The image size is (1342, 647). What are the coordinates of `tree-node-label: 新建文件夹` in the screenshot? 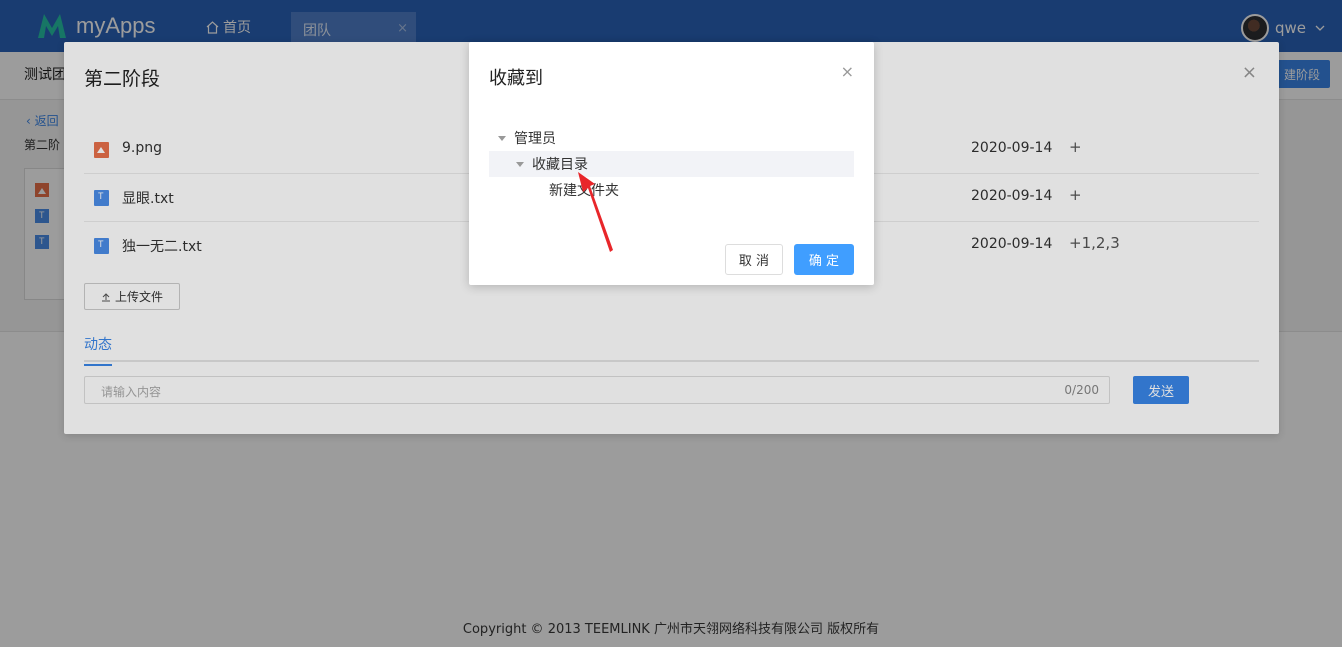 It's located at (584, 191).